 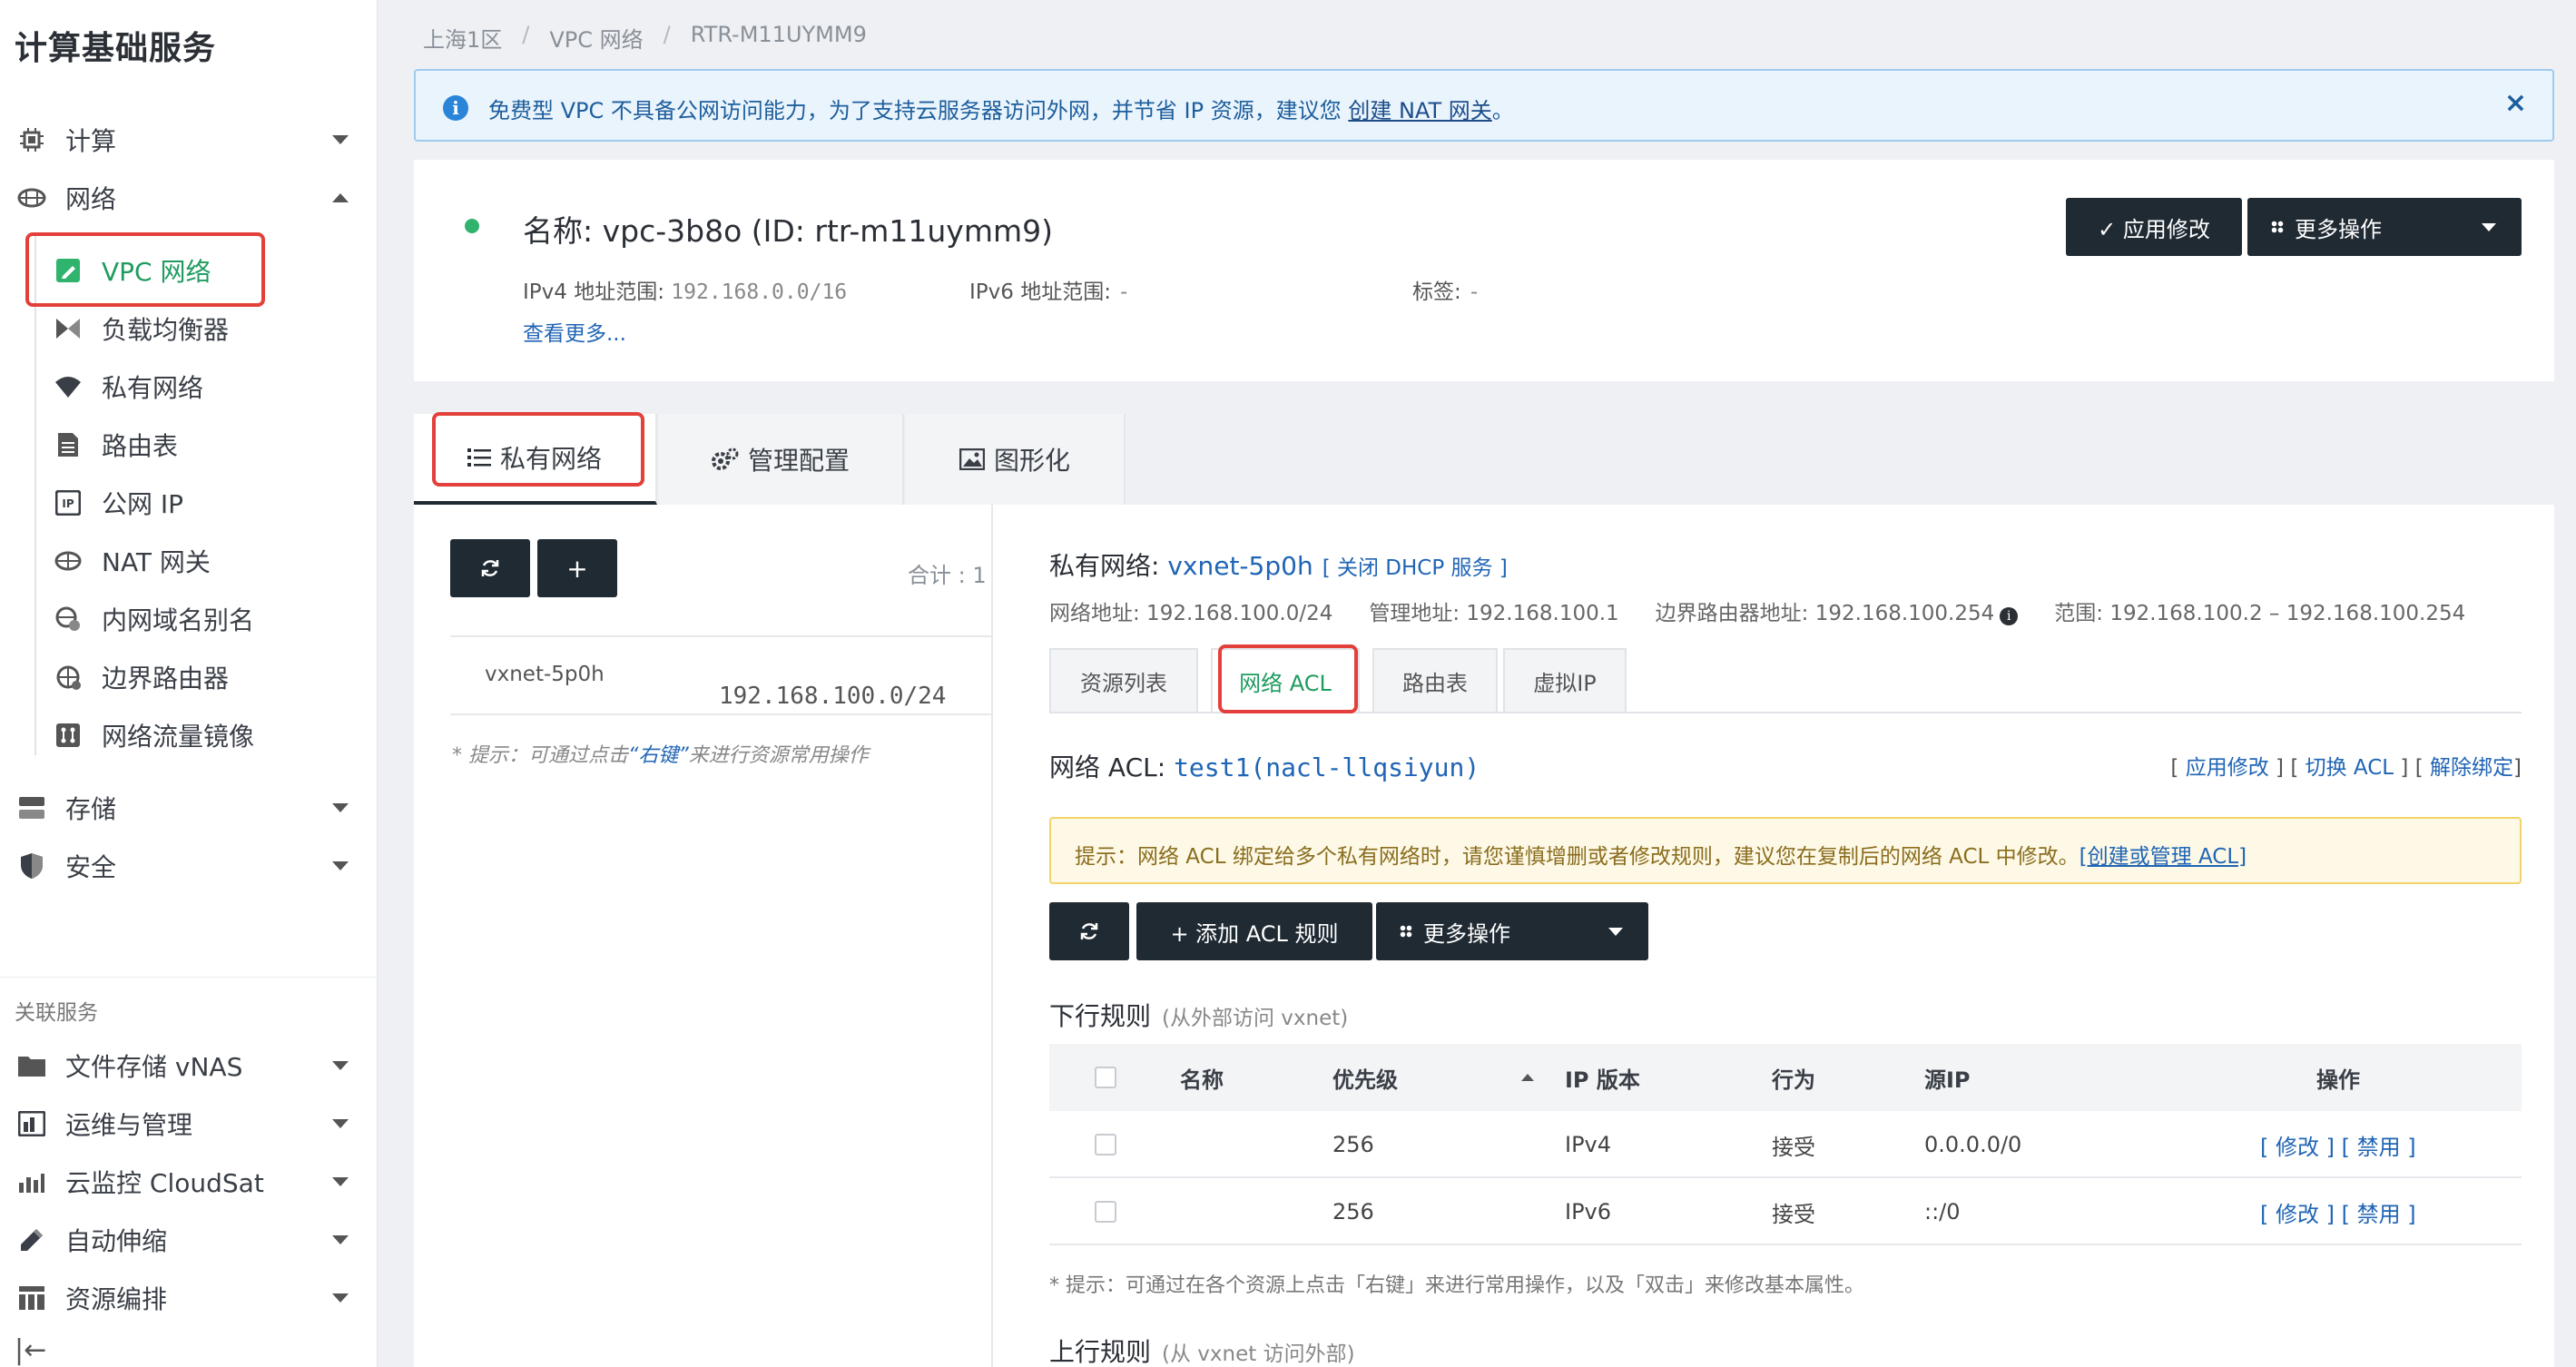 I want to click on sidebar-group-compute: 计算, so click(x=189, y=139).